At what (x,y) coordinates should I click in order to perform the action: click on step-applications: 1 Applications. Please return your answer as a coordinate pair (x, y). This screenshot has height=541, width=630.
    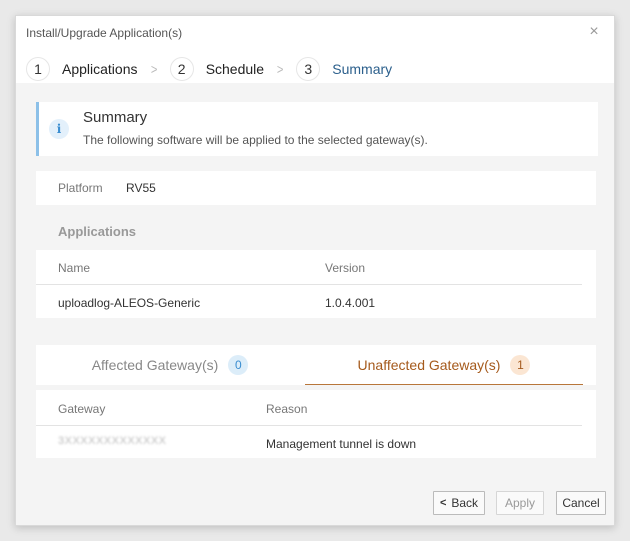
    Looking at the image, I should click on (82, 69).